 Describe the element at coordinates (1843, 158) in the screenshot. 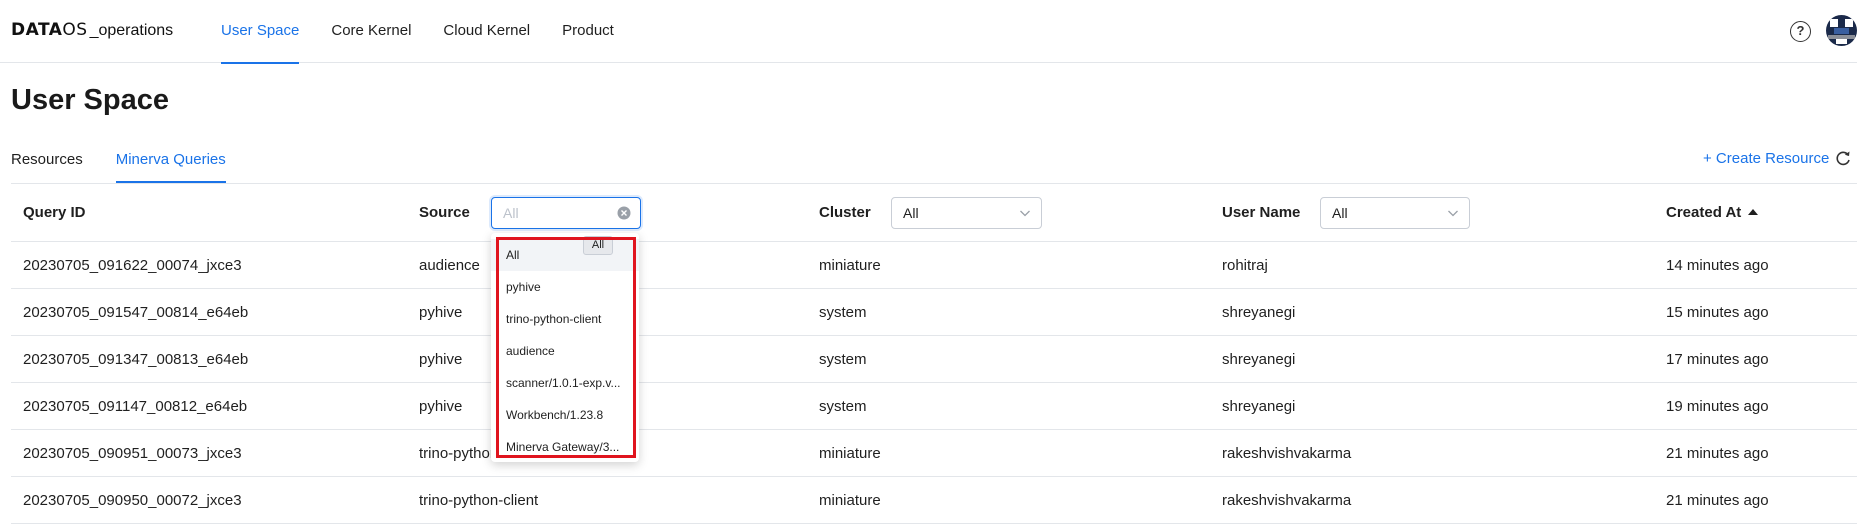

I see `refresh-icon` at that location.